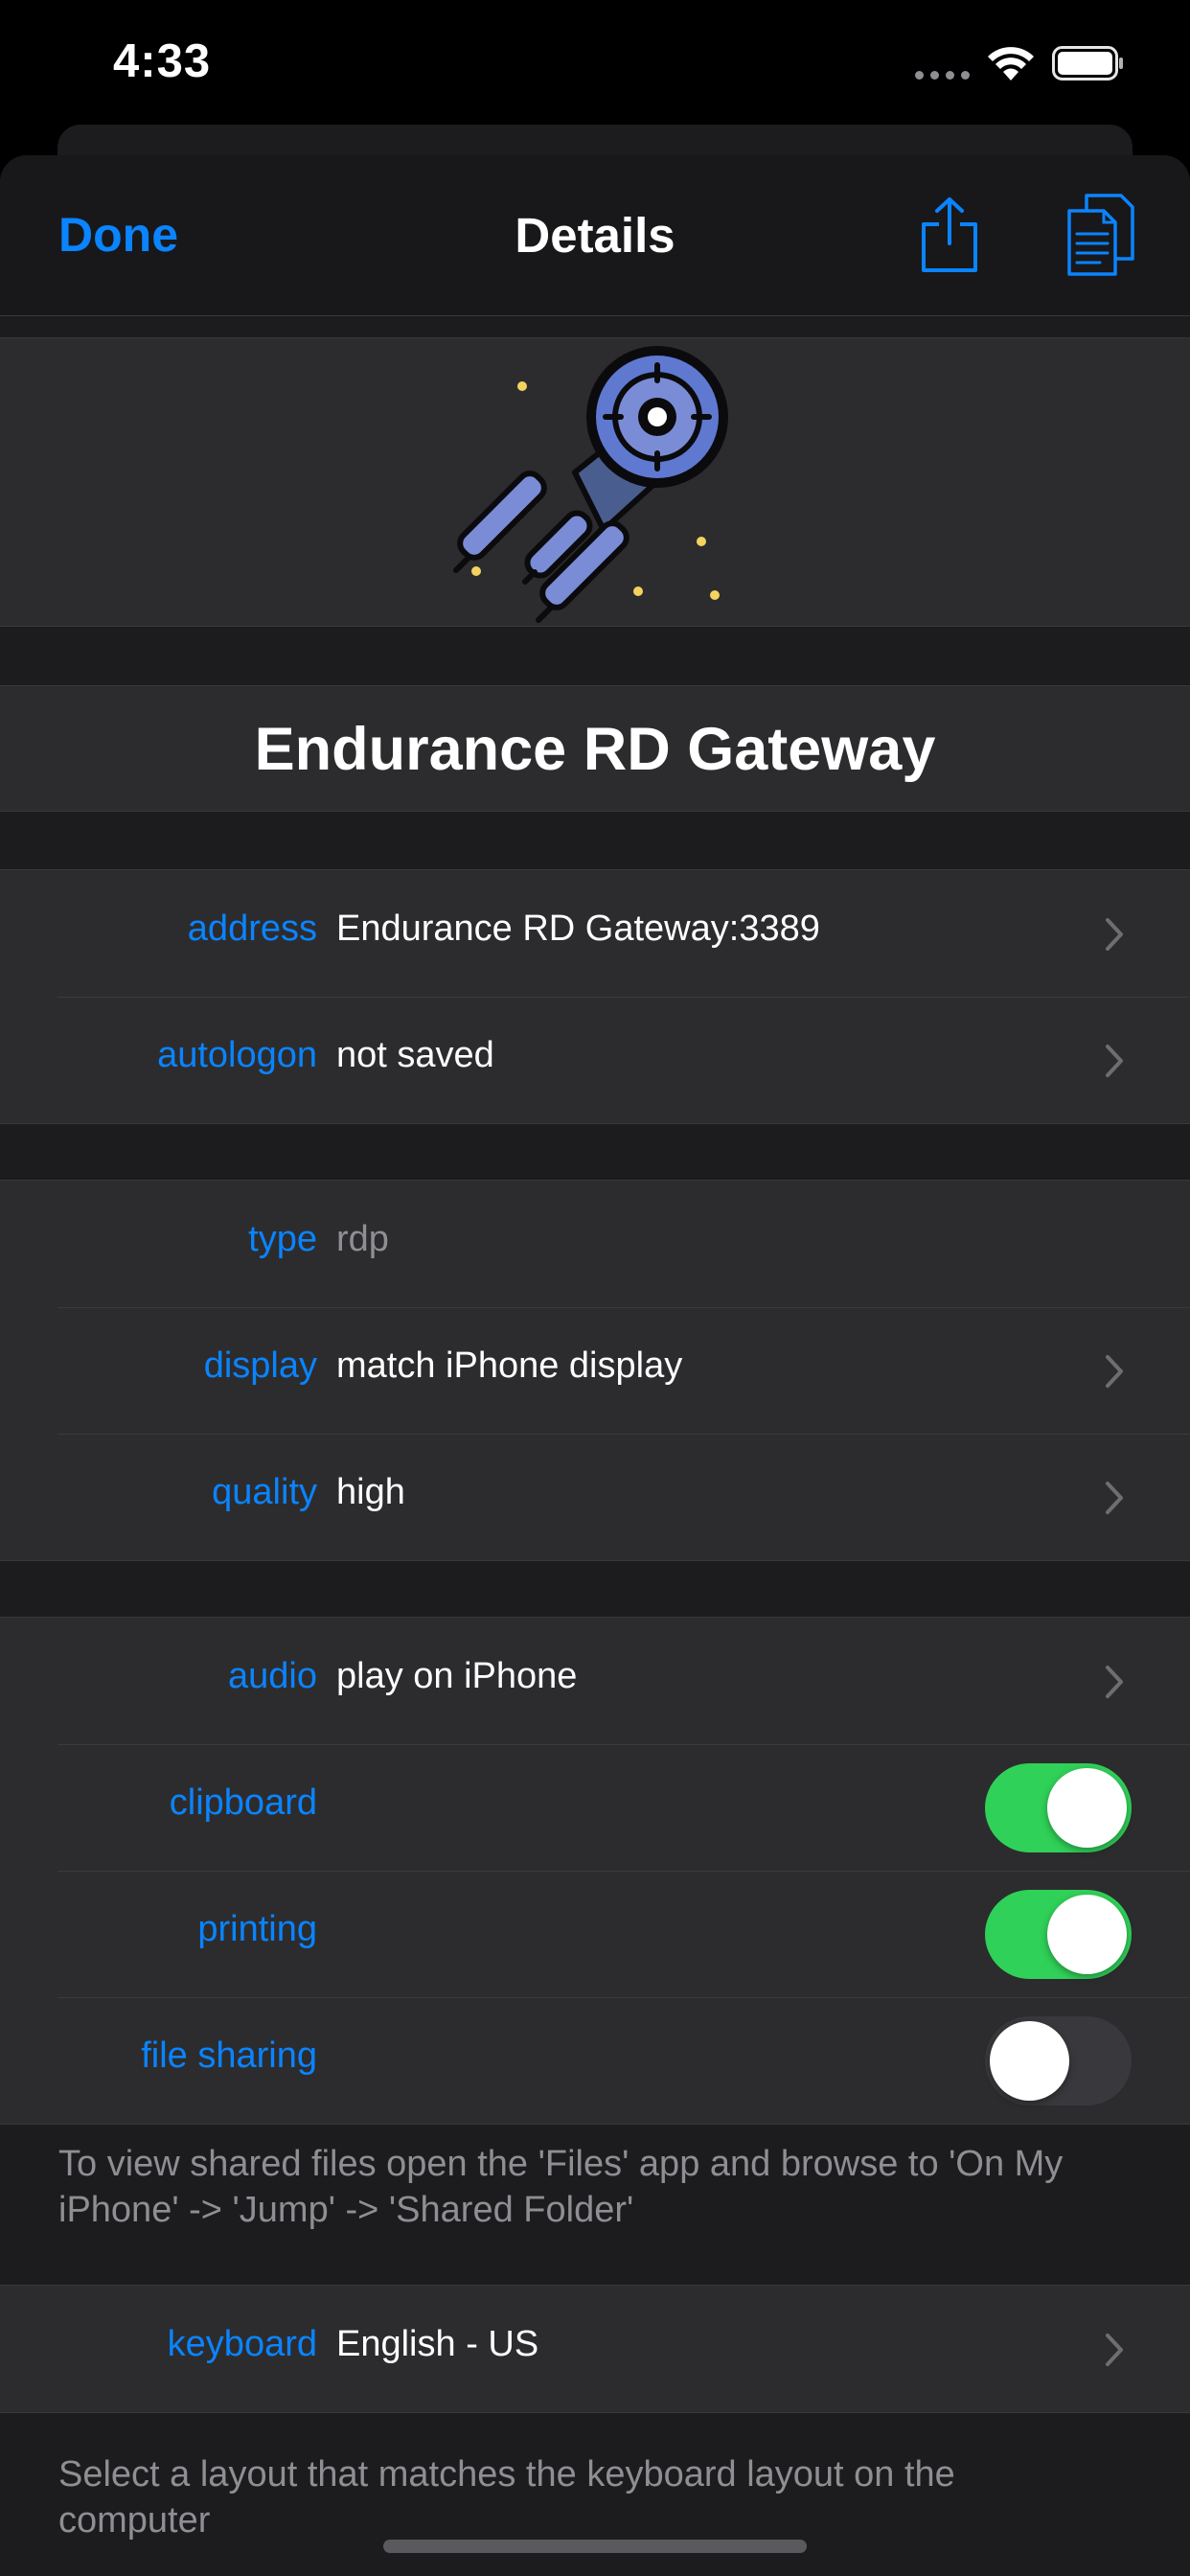  I want to click on status-bar: 4:33, so click(595, 64).